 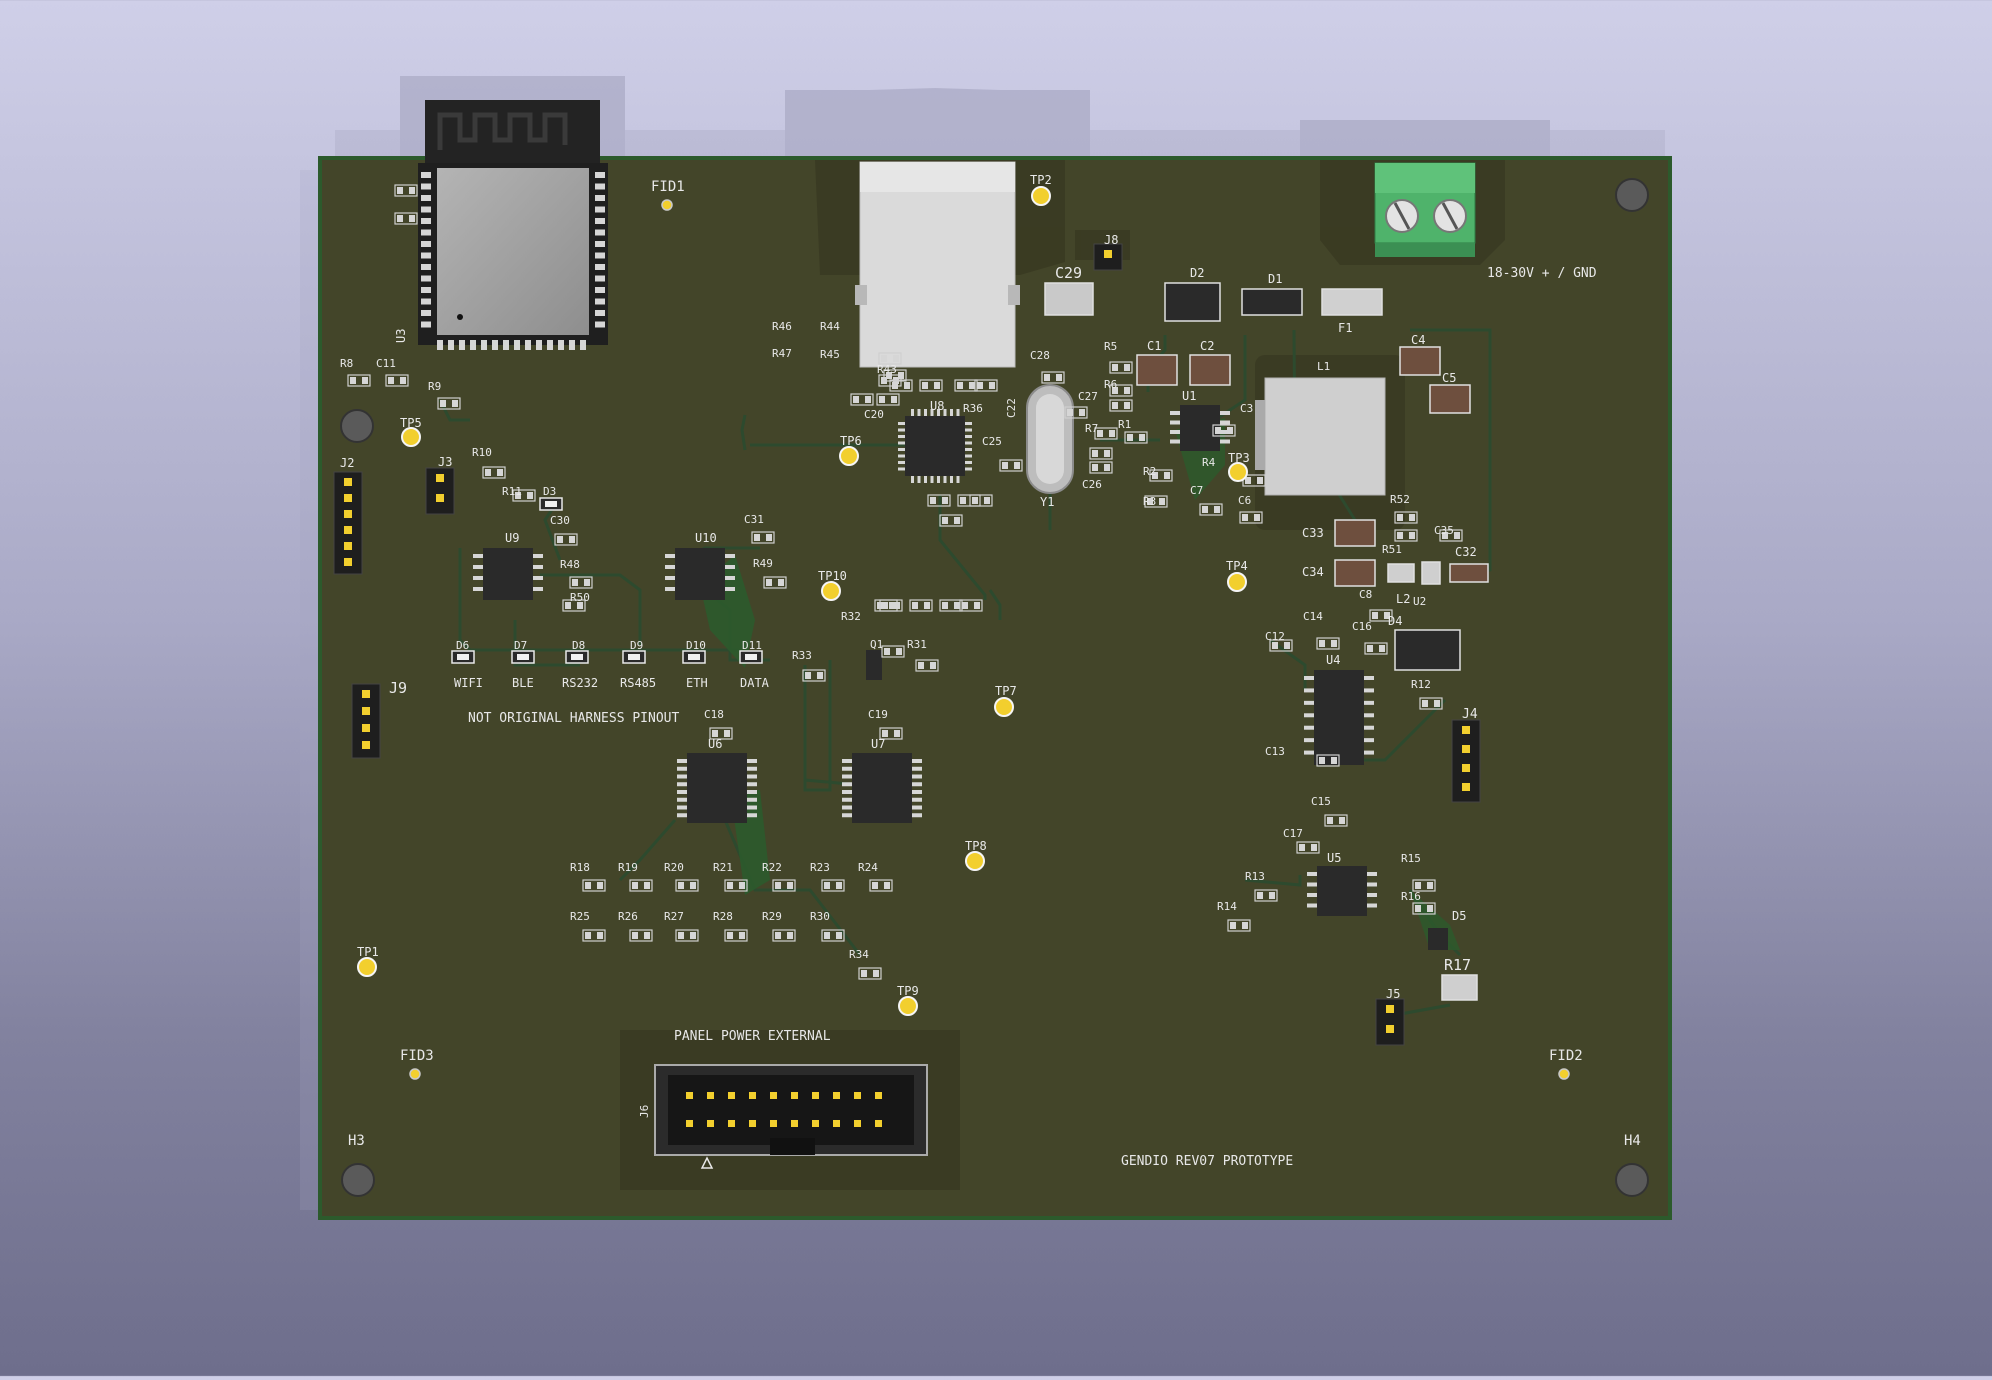 What do you see at coordinates (1041, 180) in the screenshot?
I see `ref-tp2: TP2` at bounding box center [1041, 180].